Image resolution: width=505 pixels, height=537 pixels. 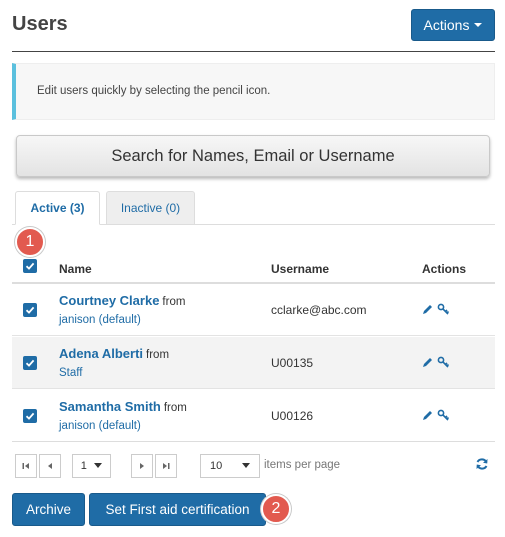 What do you see at coordinates (276, 509) in the screenshot?
I see `annotation-badge-2: 2` at bounding box center [276, 509].